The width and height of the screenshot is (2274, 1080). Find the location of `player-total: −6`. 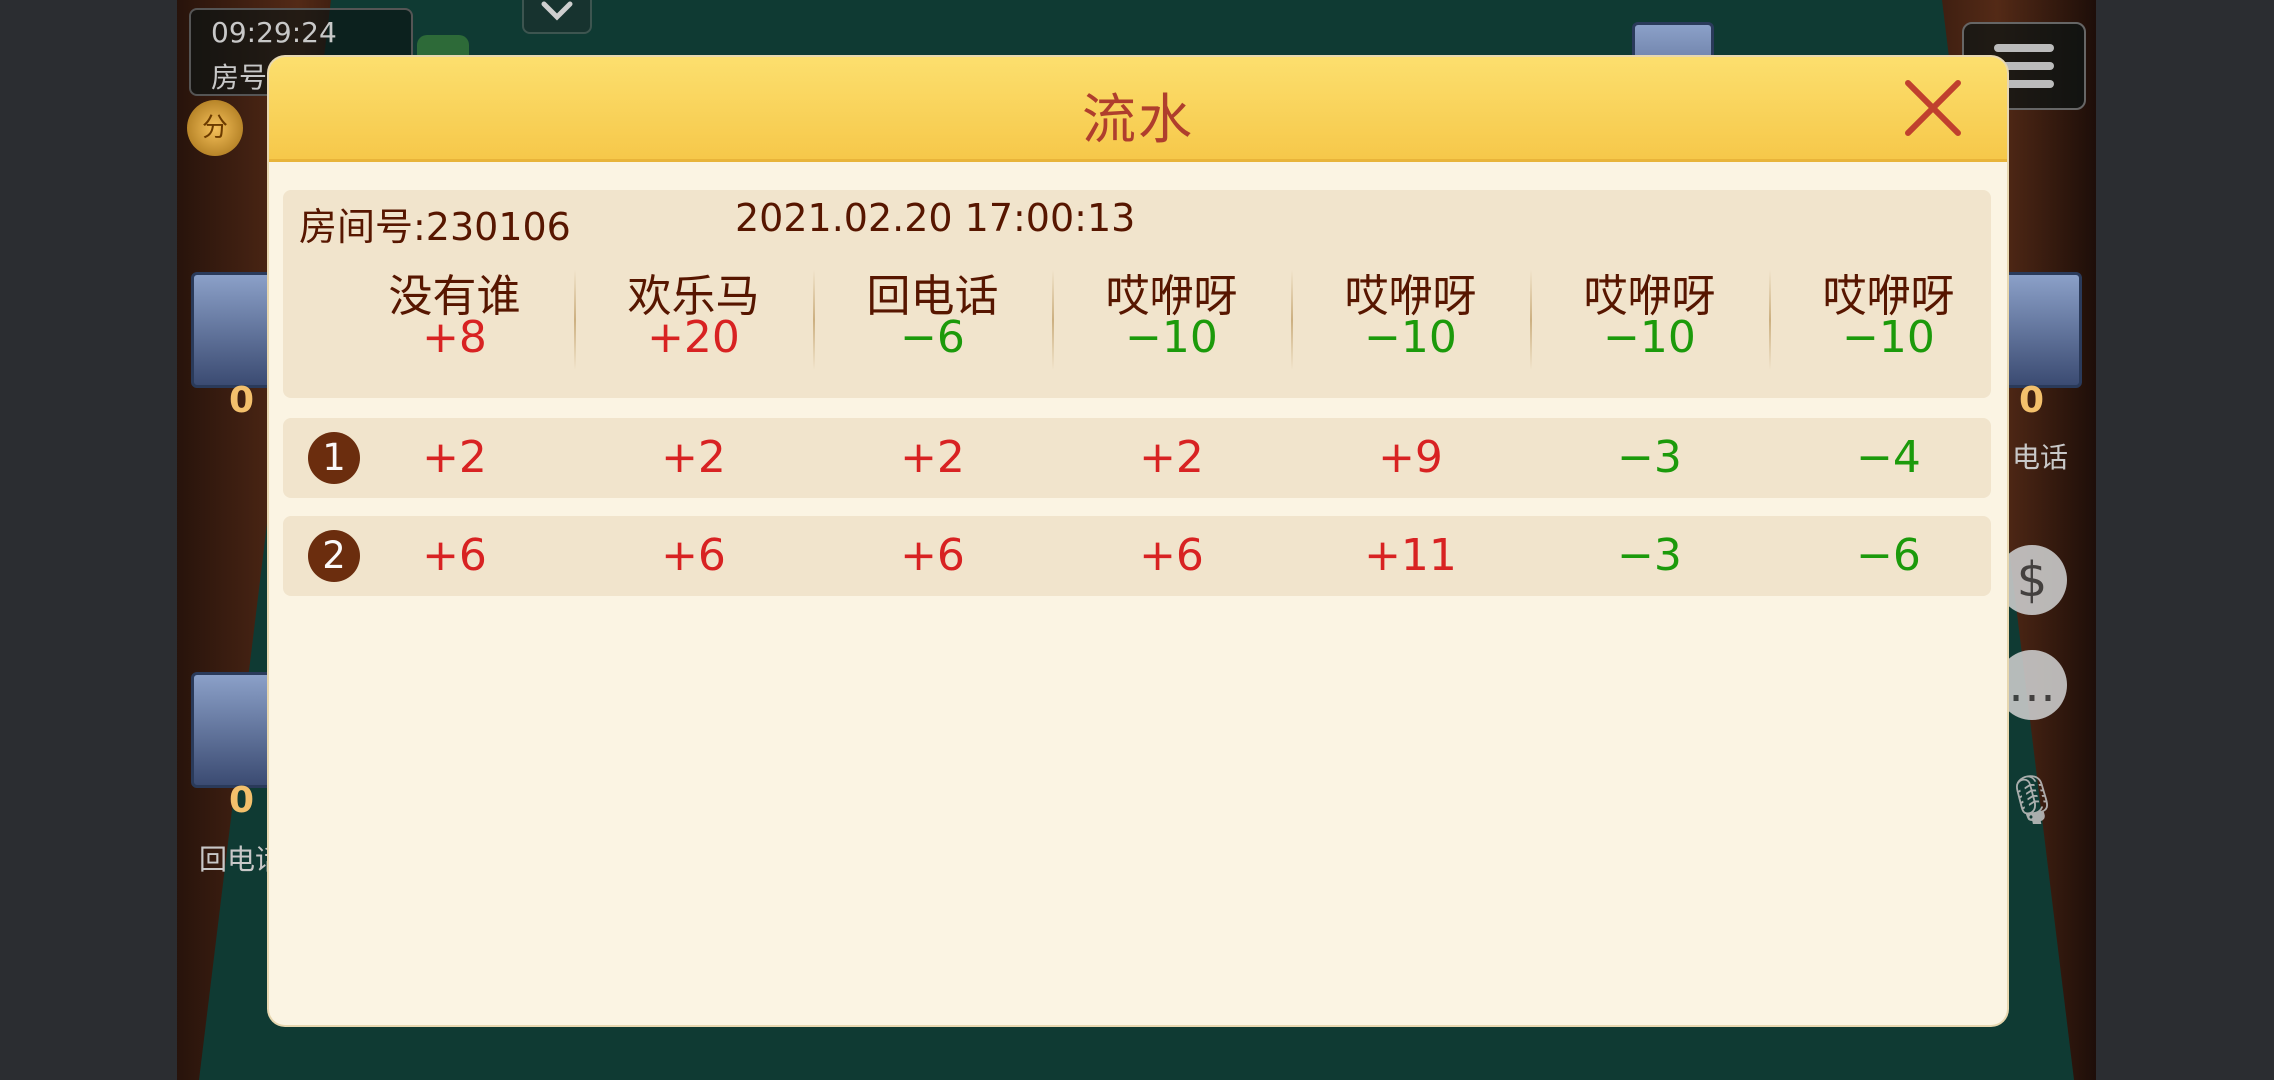

player-total: −6 is located at coordinates (932, 337).